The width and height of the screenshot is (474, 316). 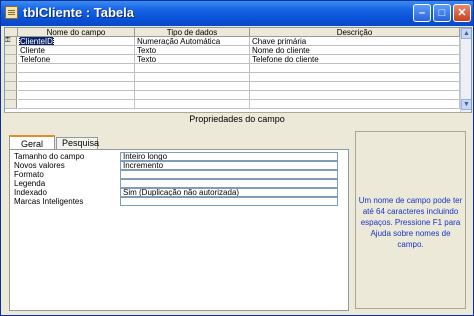 What do you see at coordinates (355, 32) in the screenshot?
I see `column-header-description: Descrição` at bounding box center [355, 32].